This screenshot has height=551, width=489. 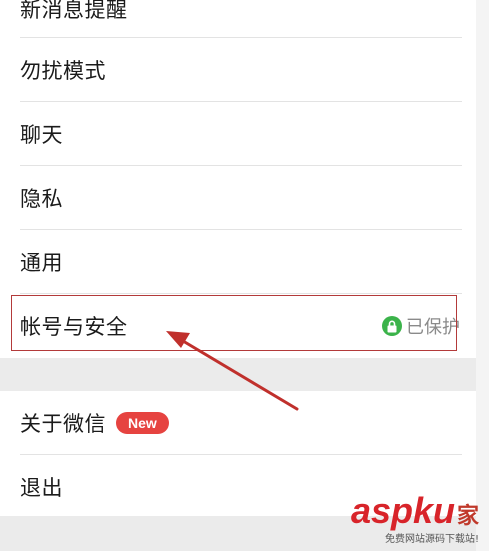 I want to click on watermark-brand: aspku, so click(x=402, y=510).